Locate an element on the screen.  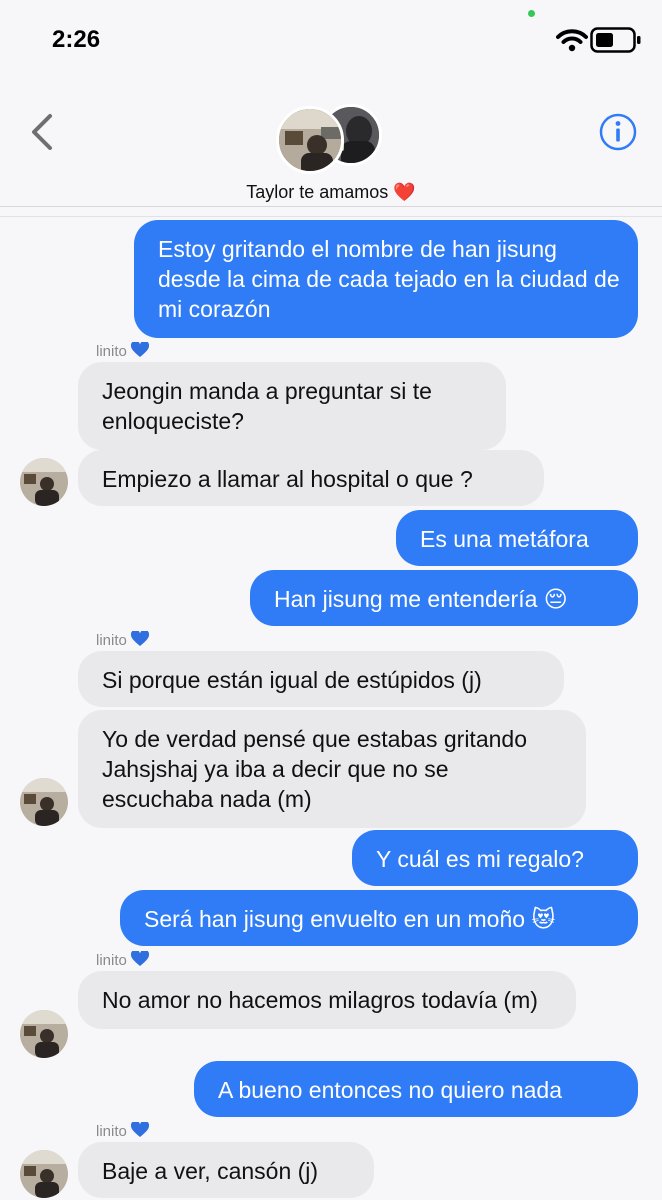
contact-name: Taylor te amamos ❤️ is located at coordinates (331, 192).